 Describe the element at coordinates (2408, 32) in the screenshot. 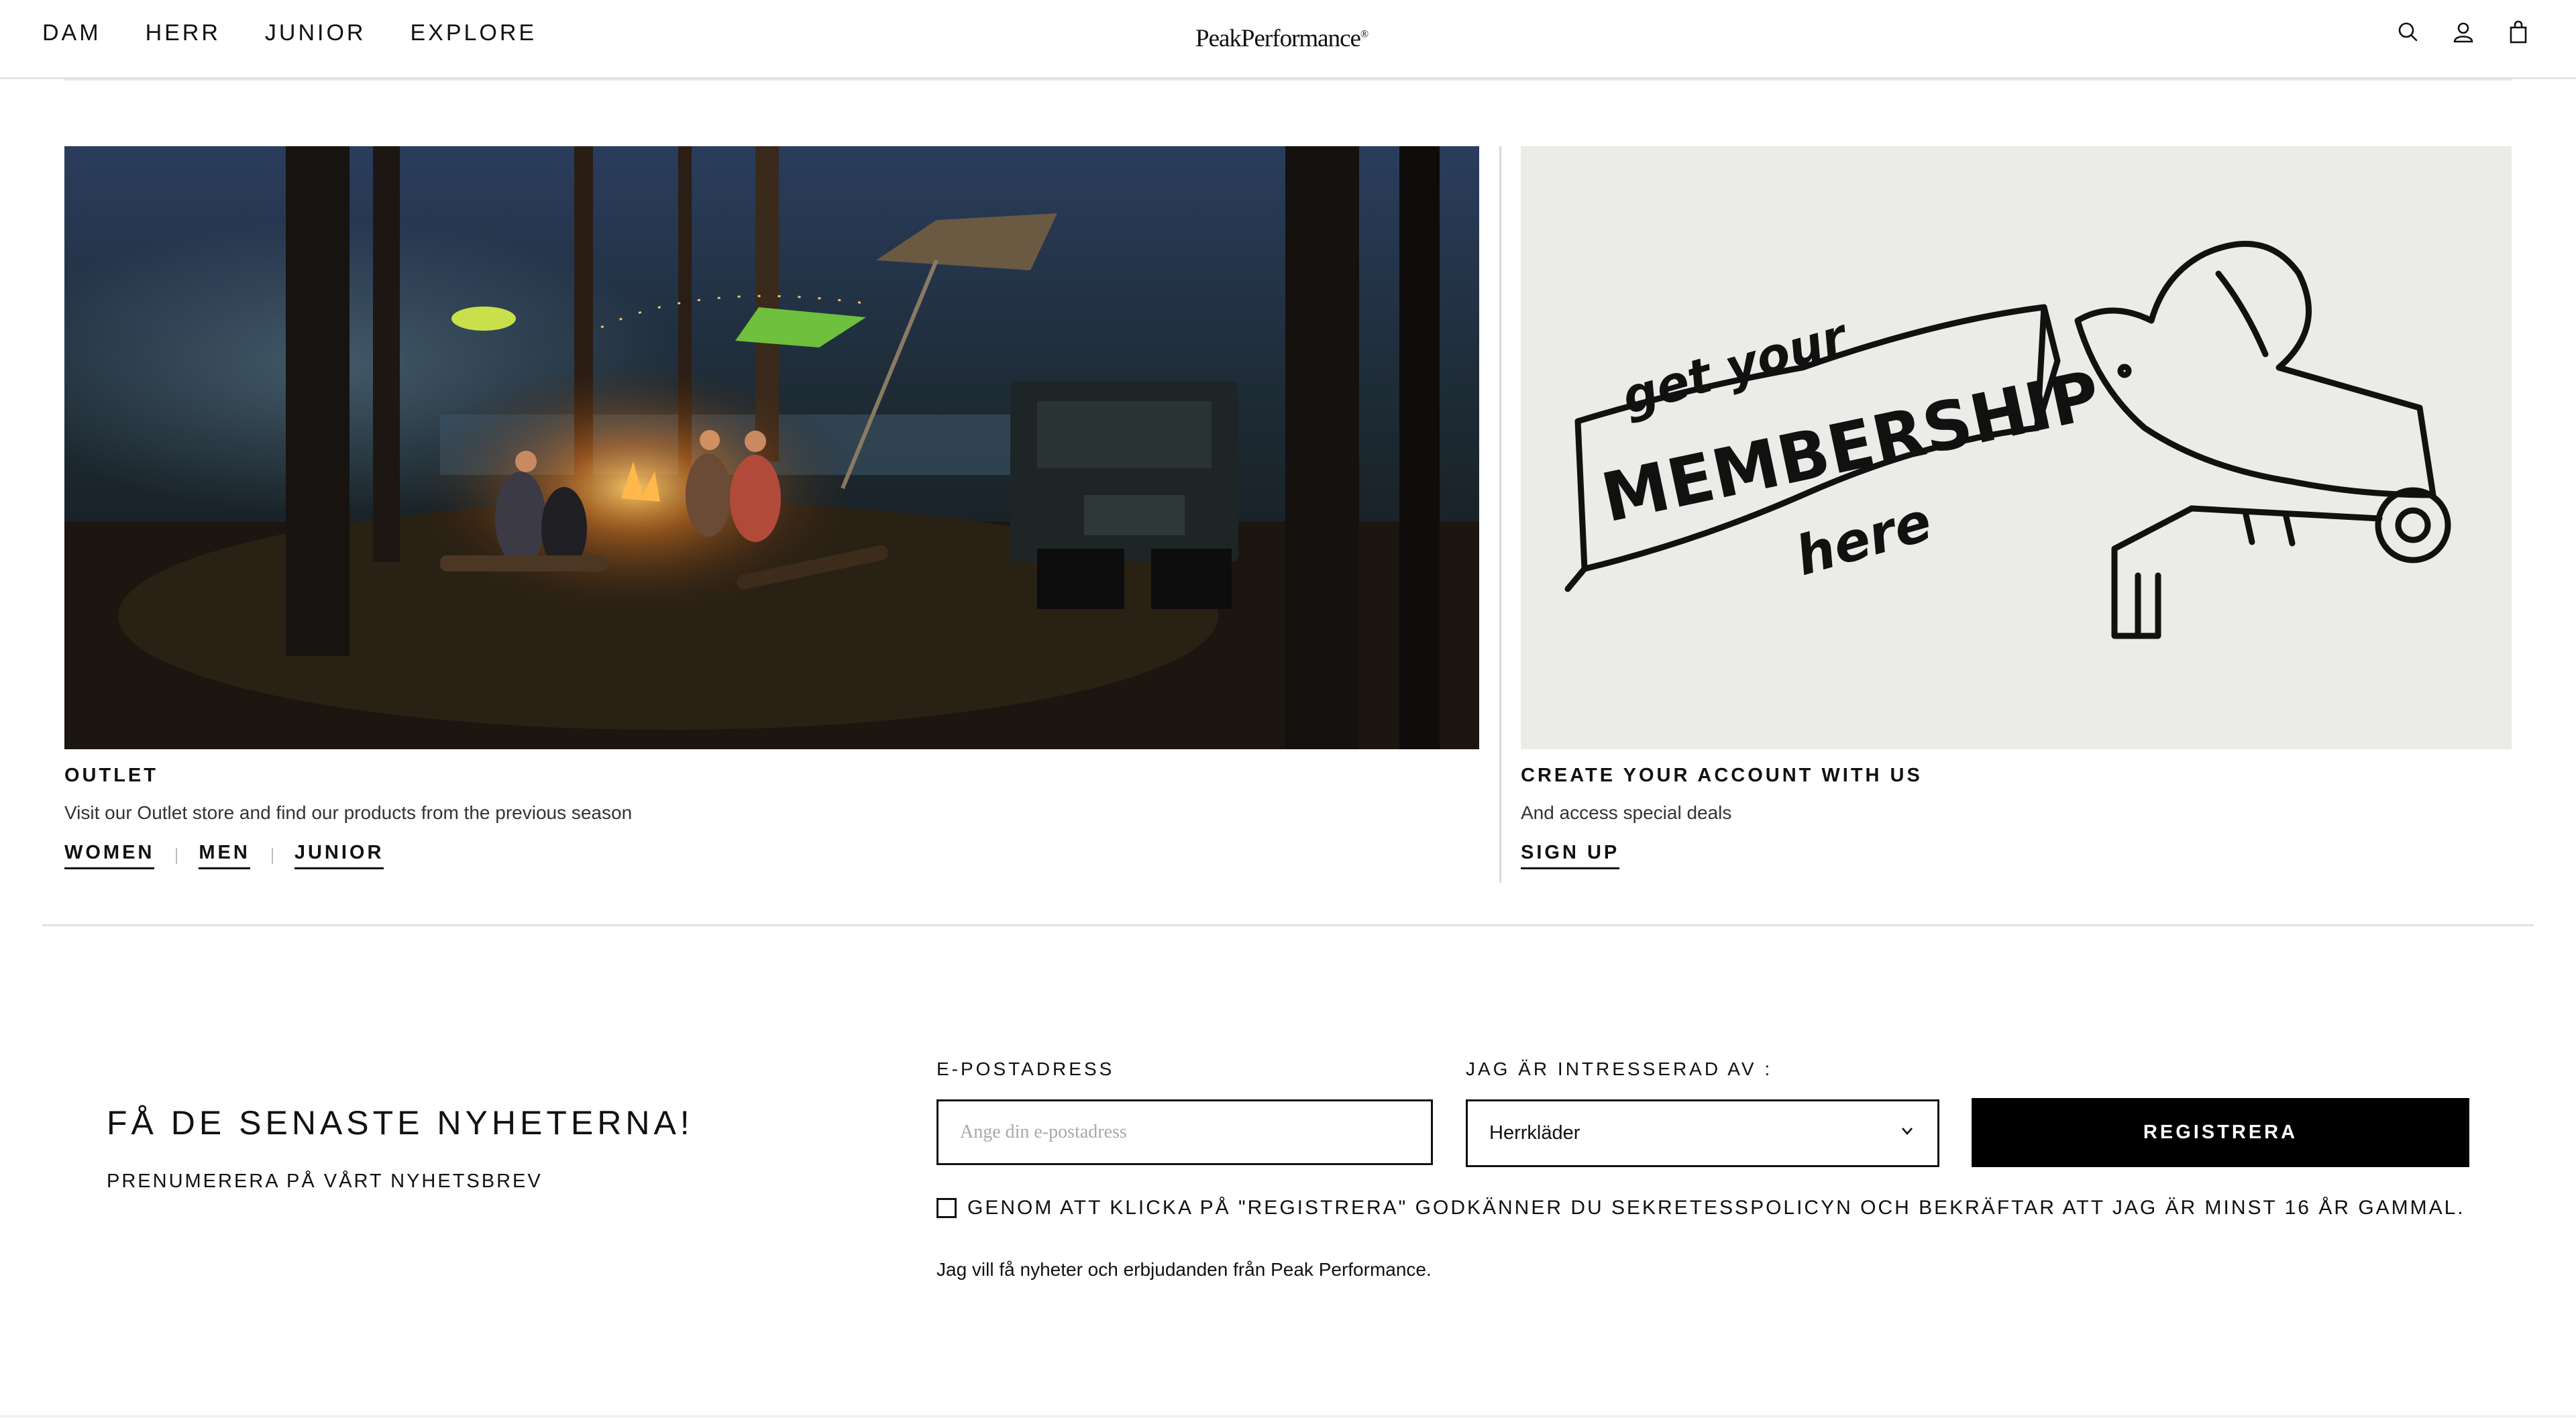

I see `search-icon` at that location.